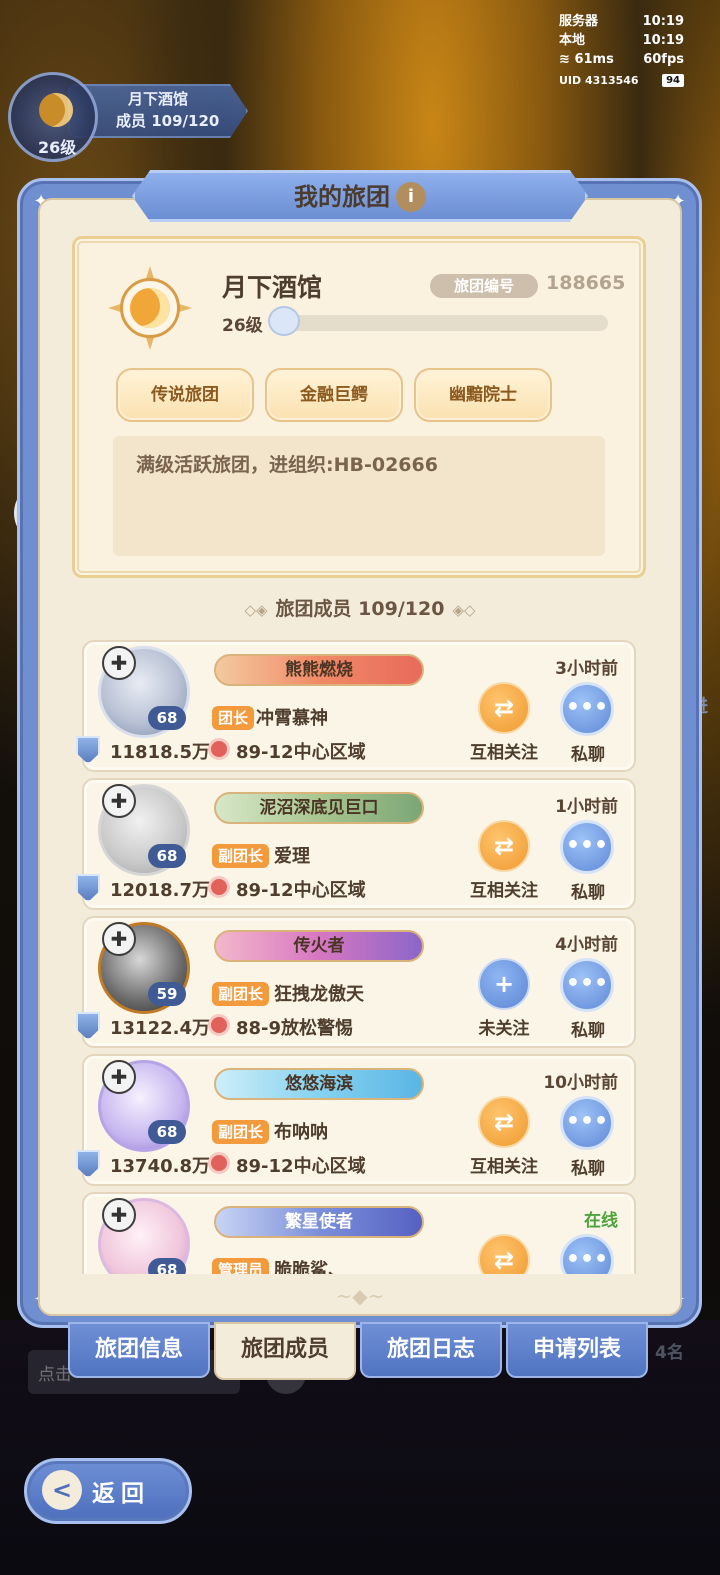  Describe the element at coordinates (586, 945) in the screenshot. I see `member-last-online: 4小时前` at that location.